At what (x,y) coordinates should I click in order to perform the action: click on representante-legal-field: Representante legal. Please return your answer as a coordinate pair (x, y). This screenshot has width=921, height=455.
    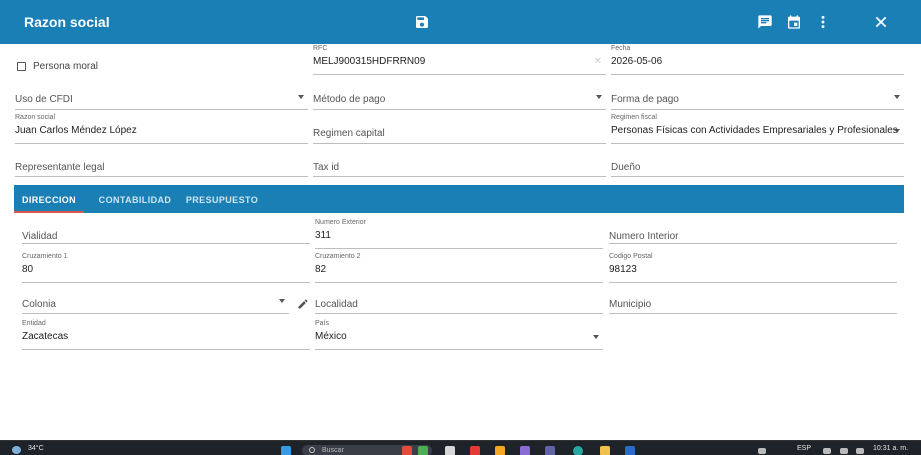
    Looking at the image, I should click on (161, 162).